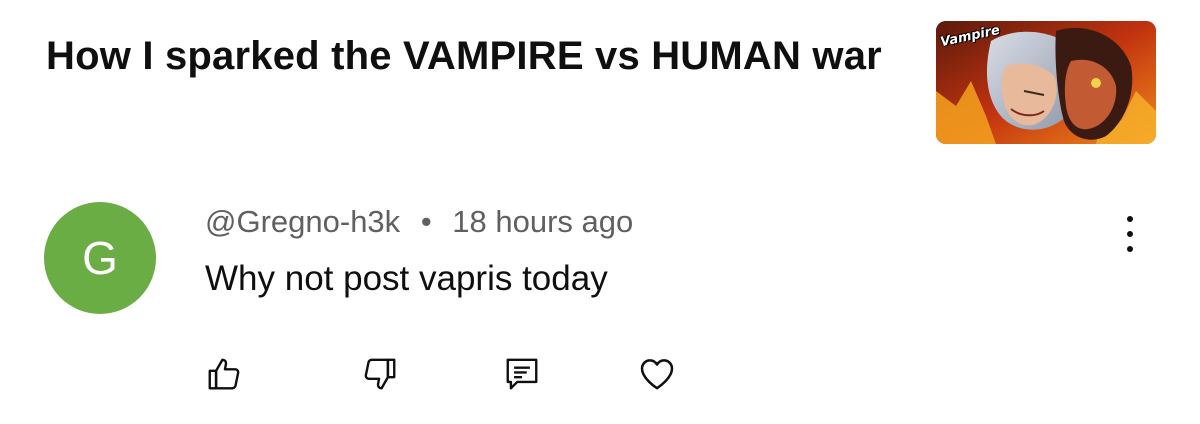 The image size is (1200, 424). I want to click on like-button, so click(224, 374).